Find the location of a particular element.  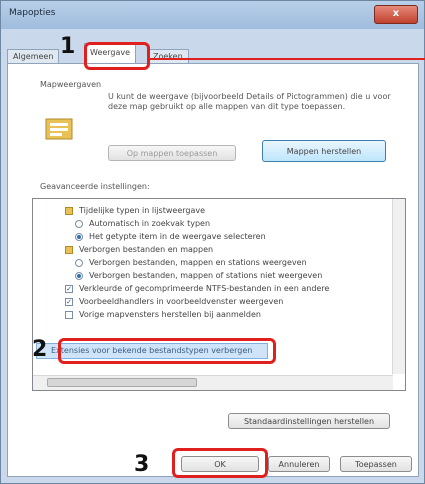

reset-folders-button: Mappen herstellen is located at coordinates (324, 151).